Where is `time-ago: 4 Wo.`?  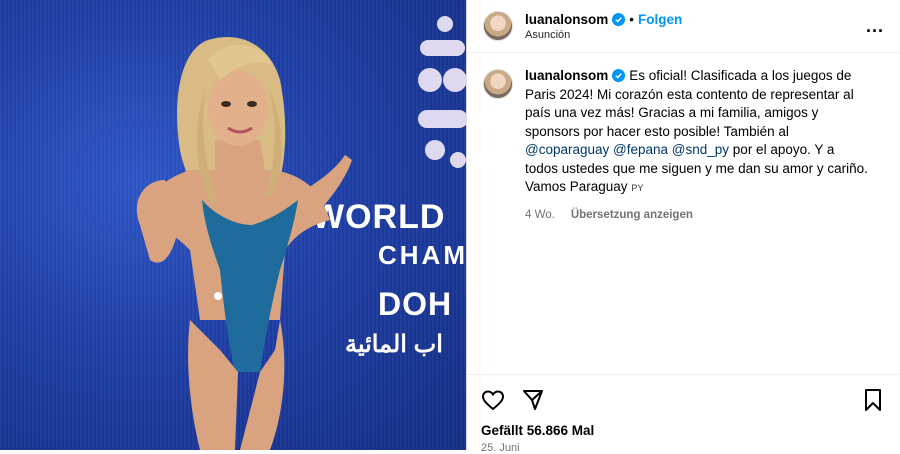
time-ago: 4 Wo. is located at coordinates (540, 215).